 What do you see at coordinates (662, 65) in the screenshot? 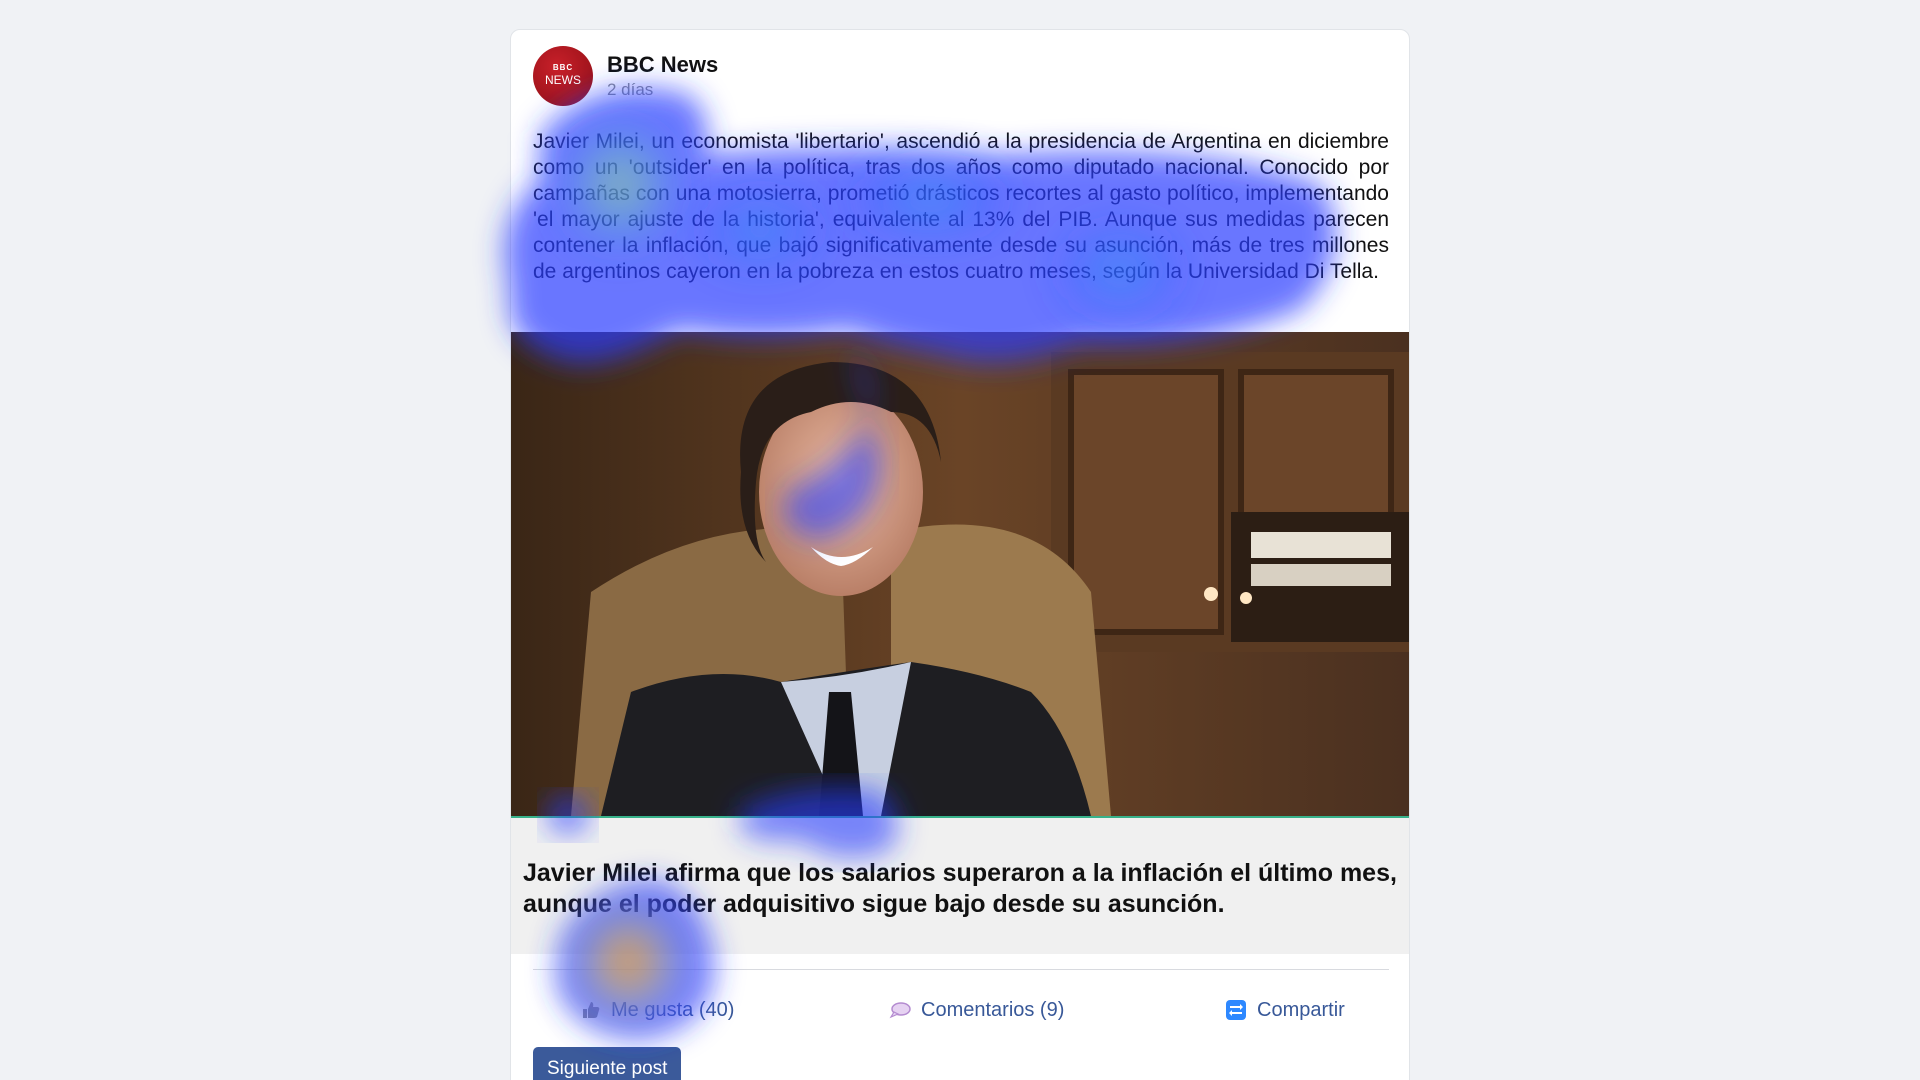
I see `publisher-name: BBC News` at bounding box center [662, 65].